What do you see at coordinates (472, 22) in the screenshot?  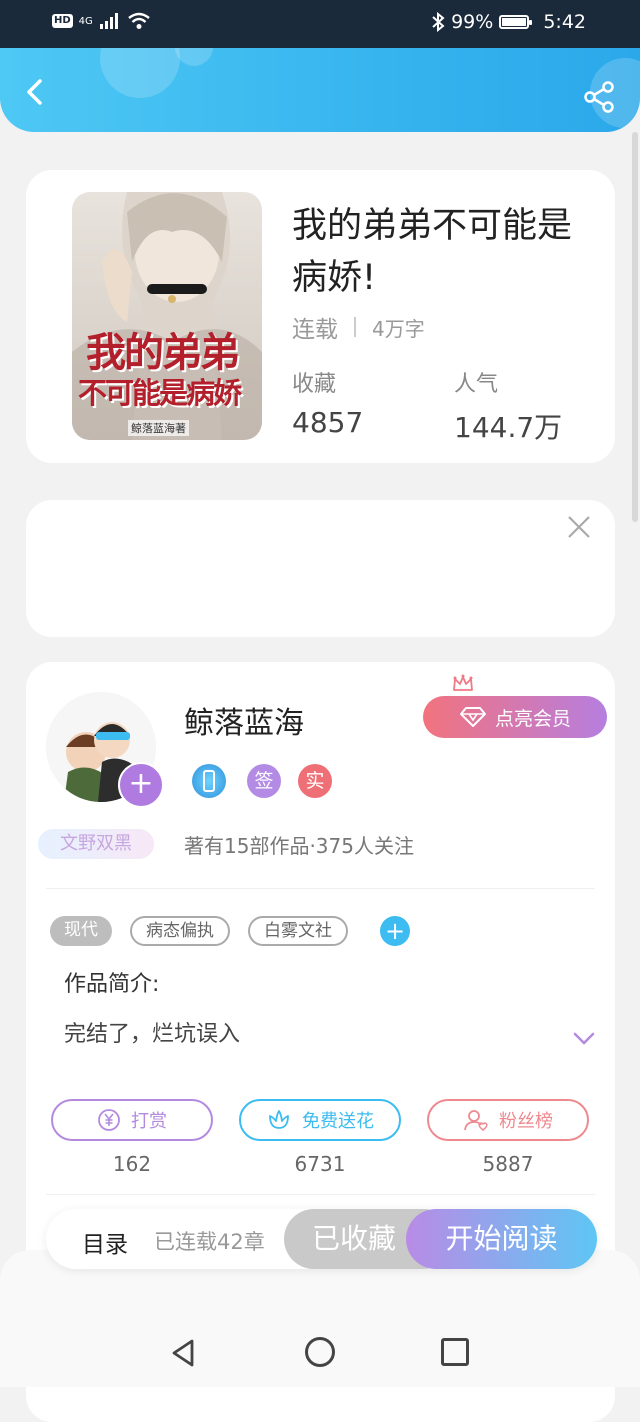 I see `battery-percent: 99%` at bounding box center [472, 22].